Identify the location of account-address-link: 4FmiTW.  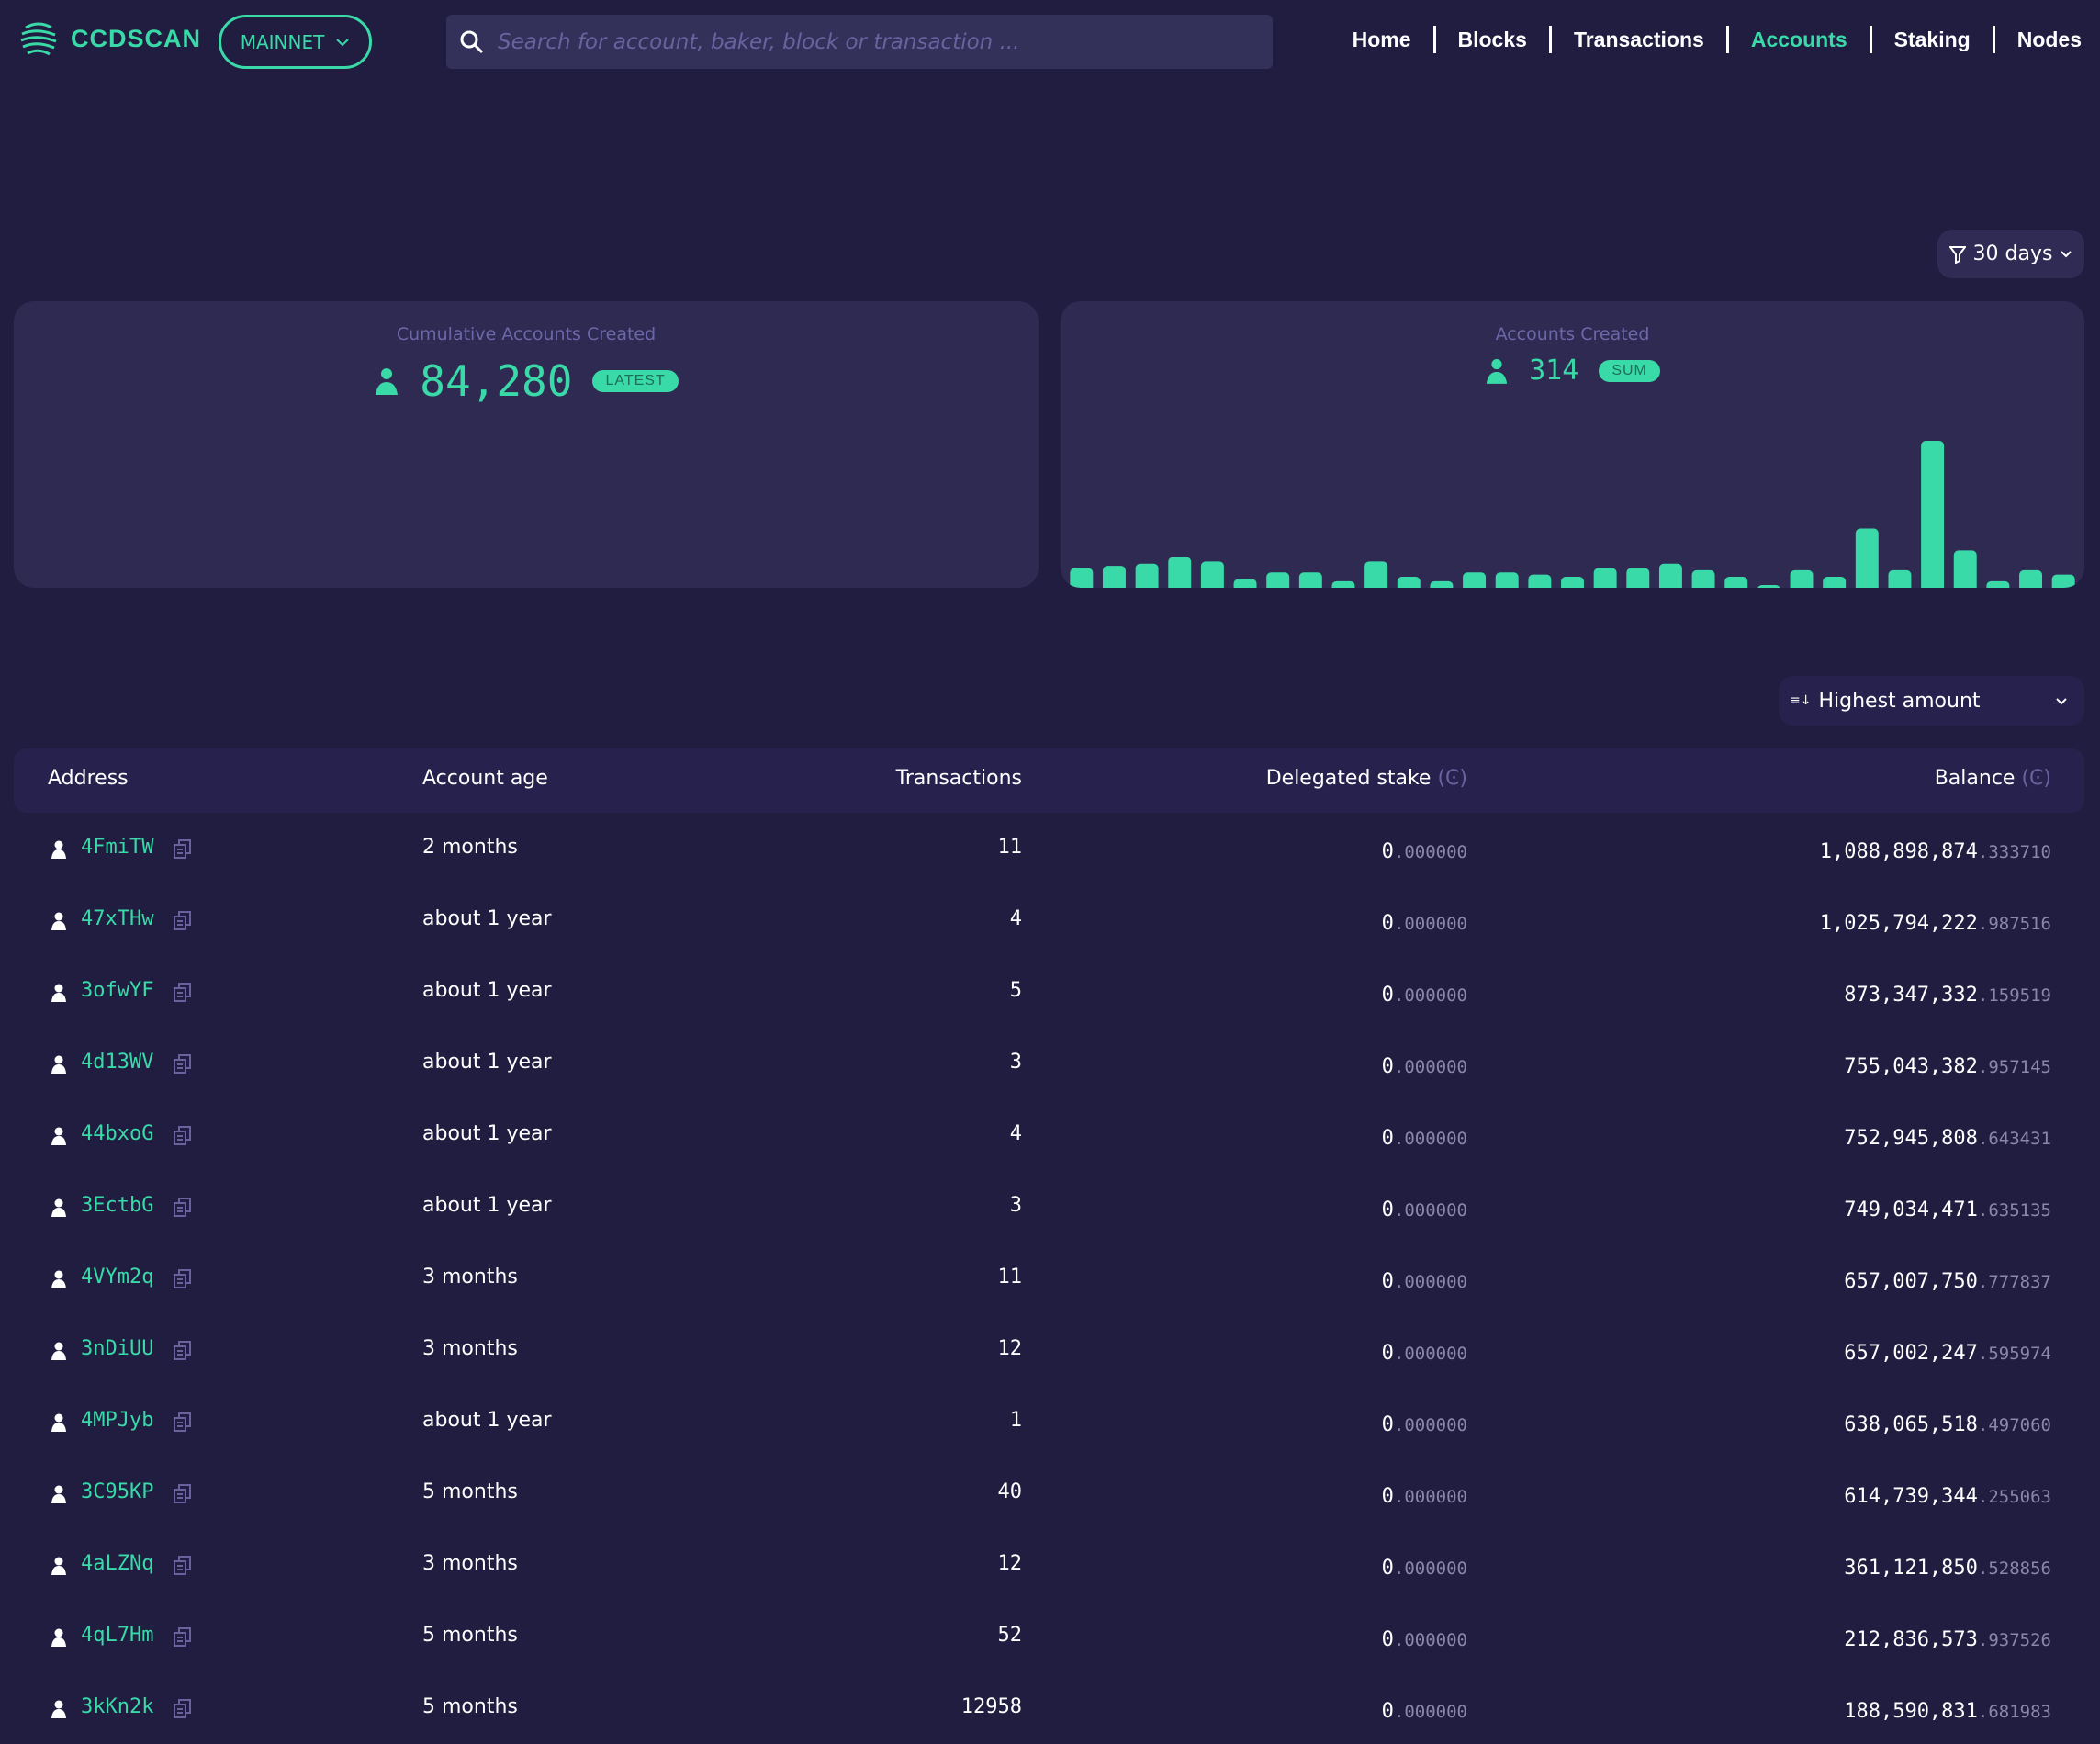
(117, 848).